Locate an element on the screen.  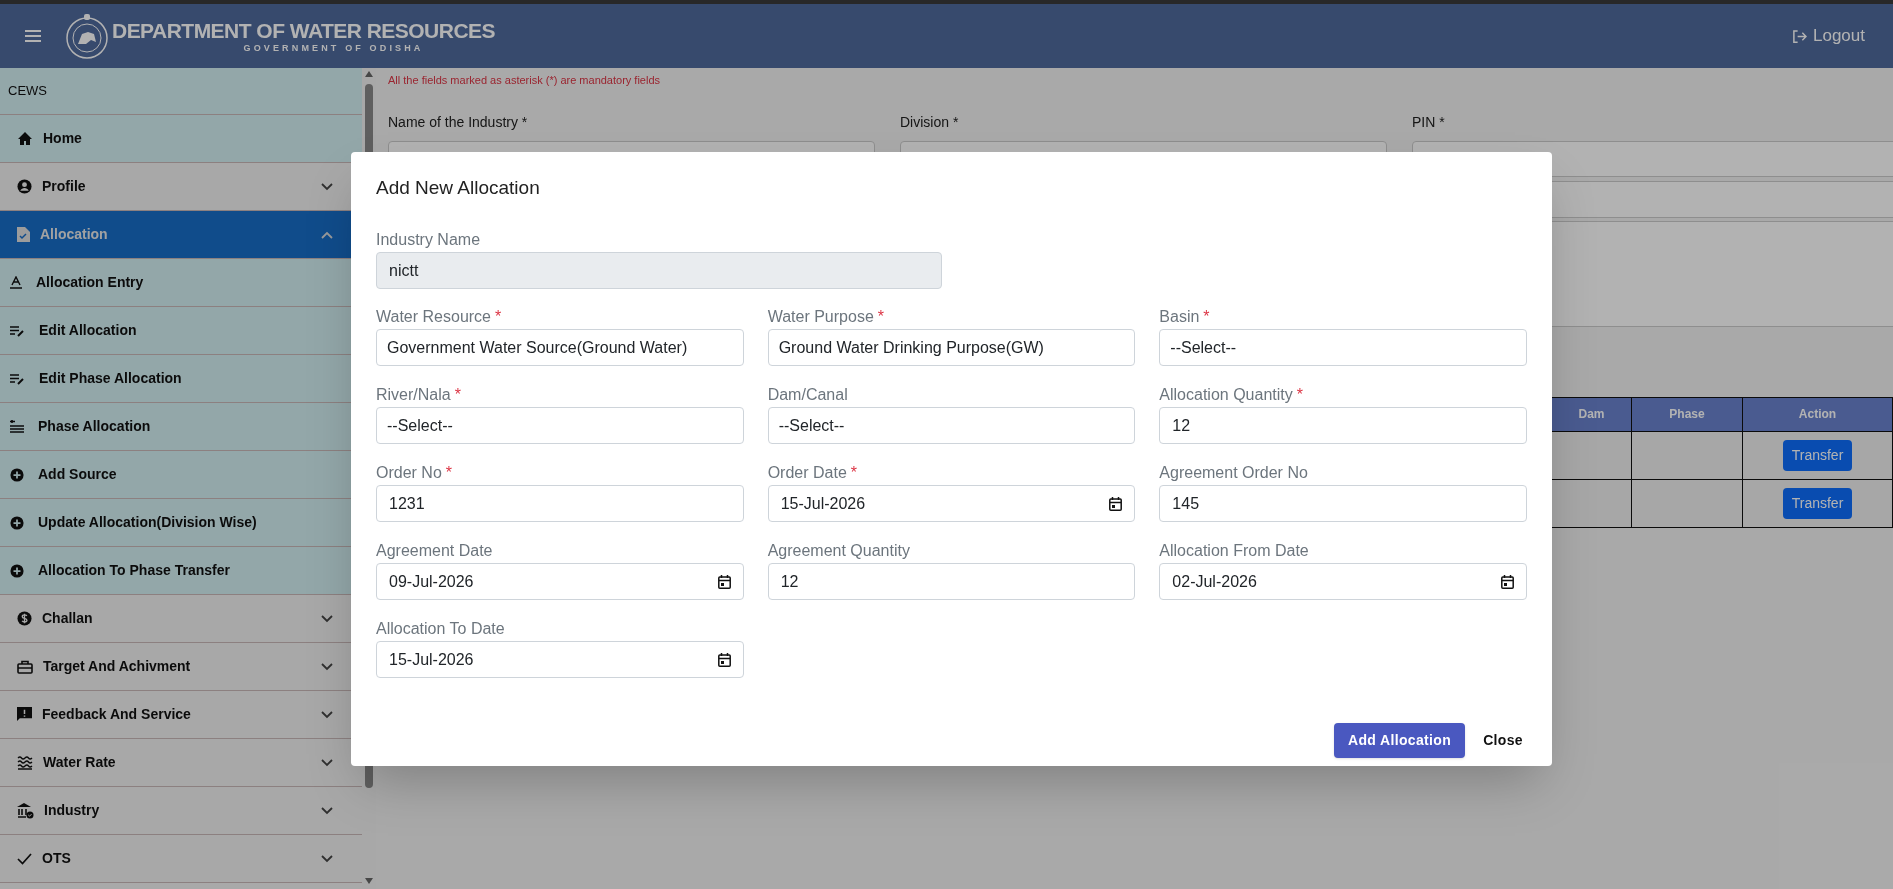
sidebar-item: Home is located at coordinates (181, 139).